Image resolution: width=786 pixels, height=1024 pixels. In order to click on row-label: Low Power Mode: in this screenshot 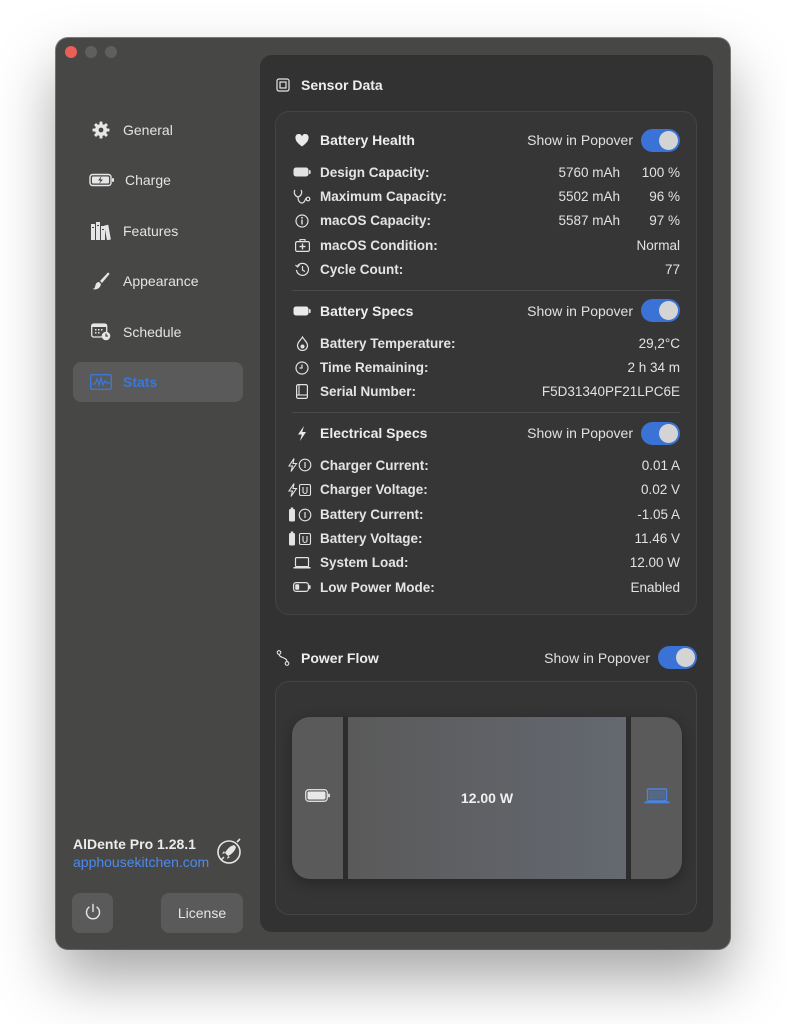, I will do `click(377, 587)`.